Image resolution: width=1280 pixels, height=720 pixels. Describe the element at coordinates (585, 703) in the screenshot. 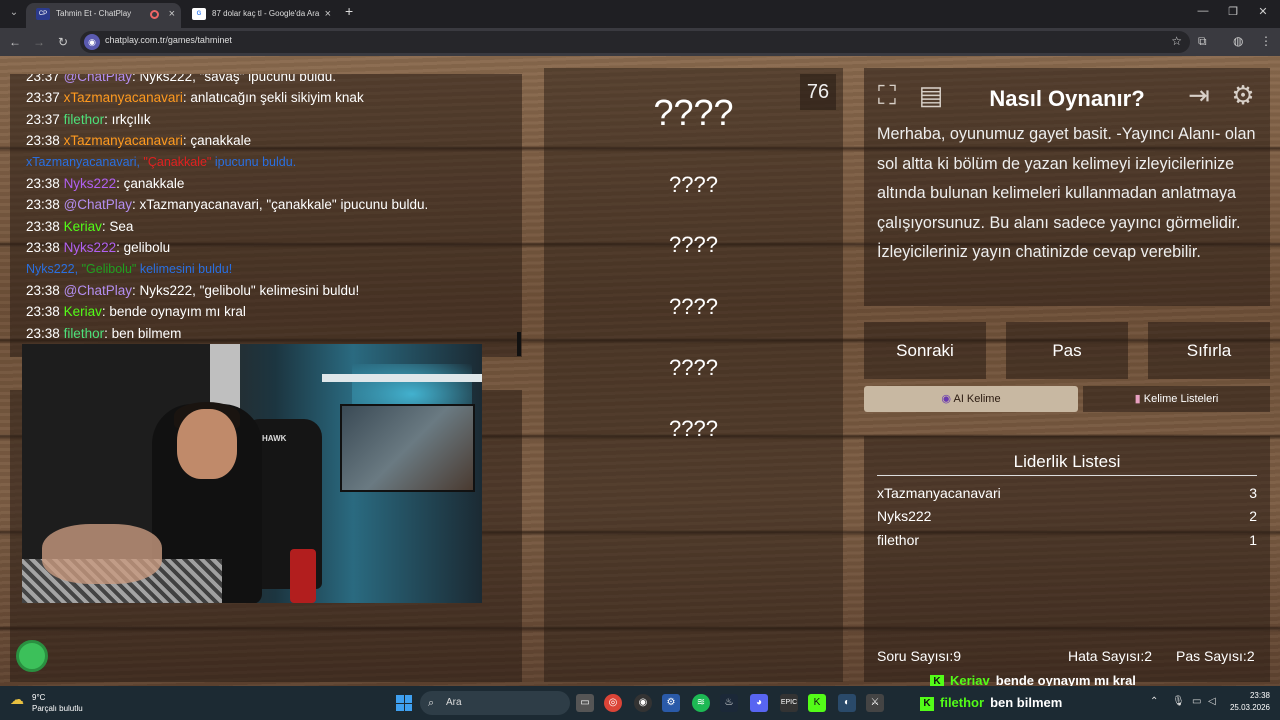

I see `task-view-icon: ▭` at that location.